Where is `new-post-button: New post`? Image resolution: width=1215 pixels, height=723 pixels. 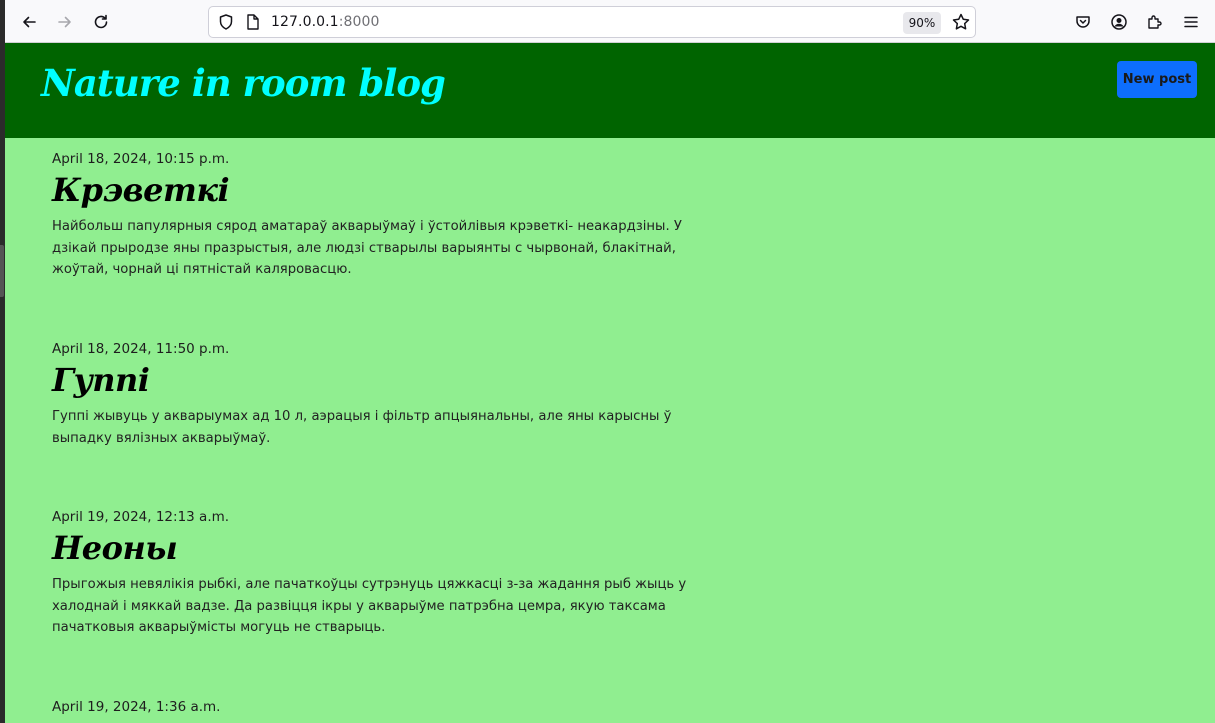 new-post-button: New post is located at coordinates (1157, 79).